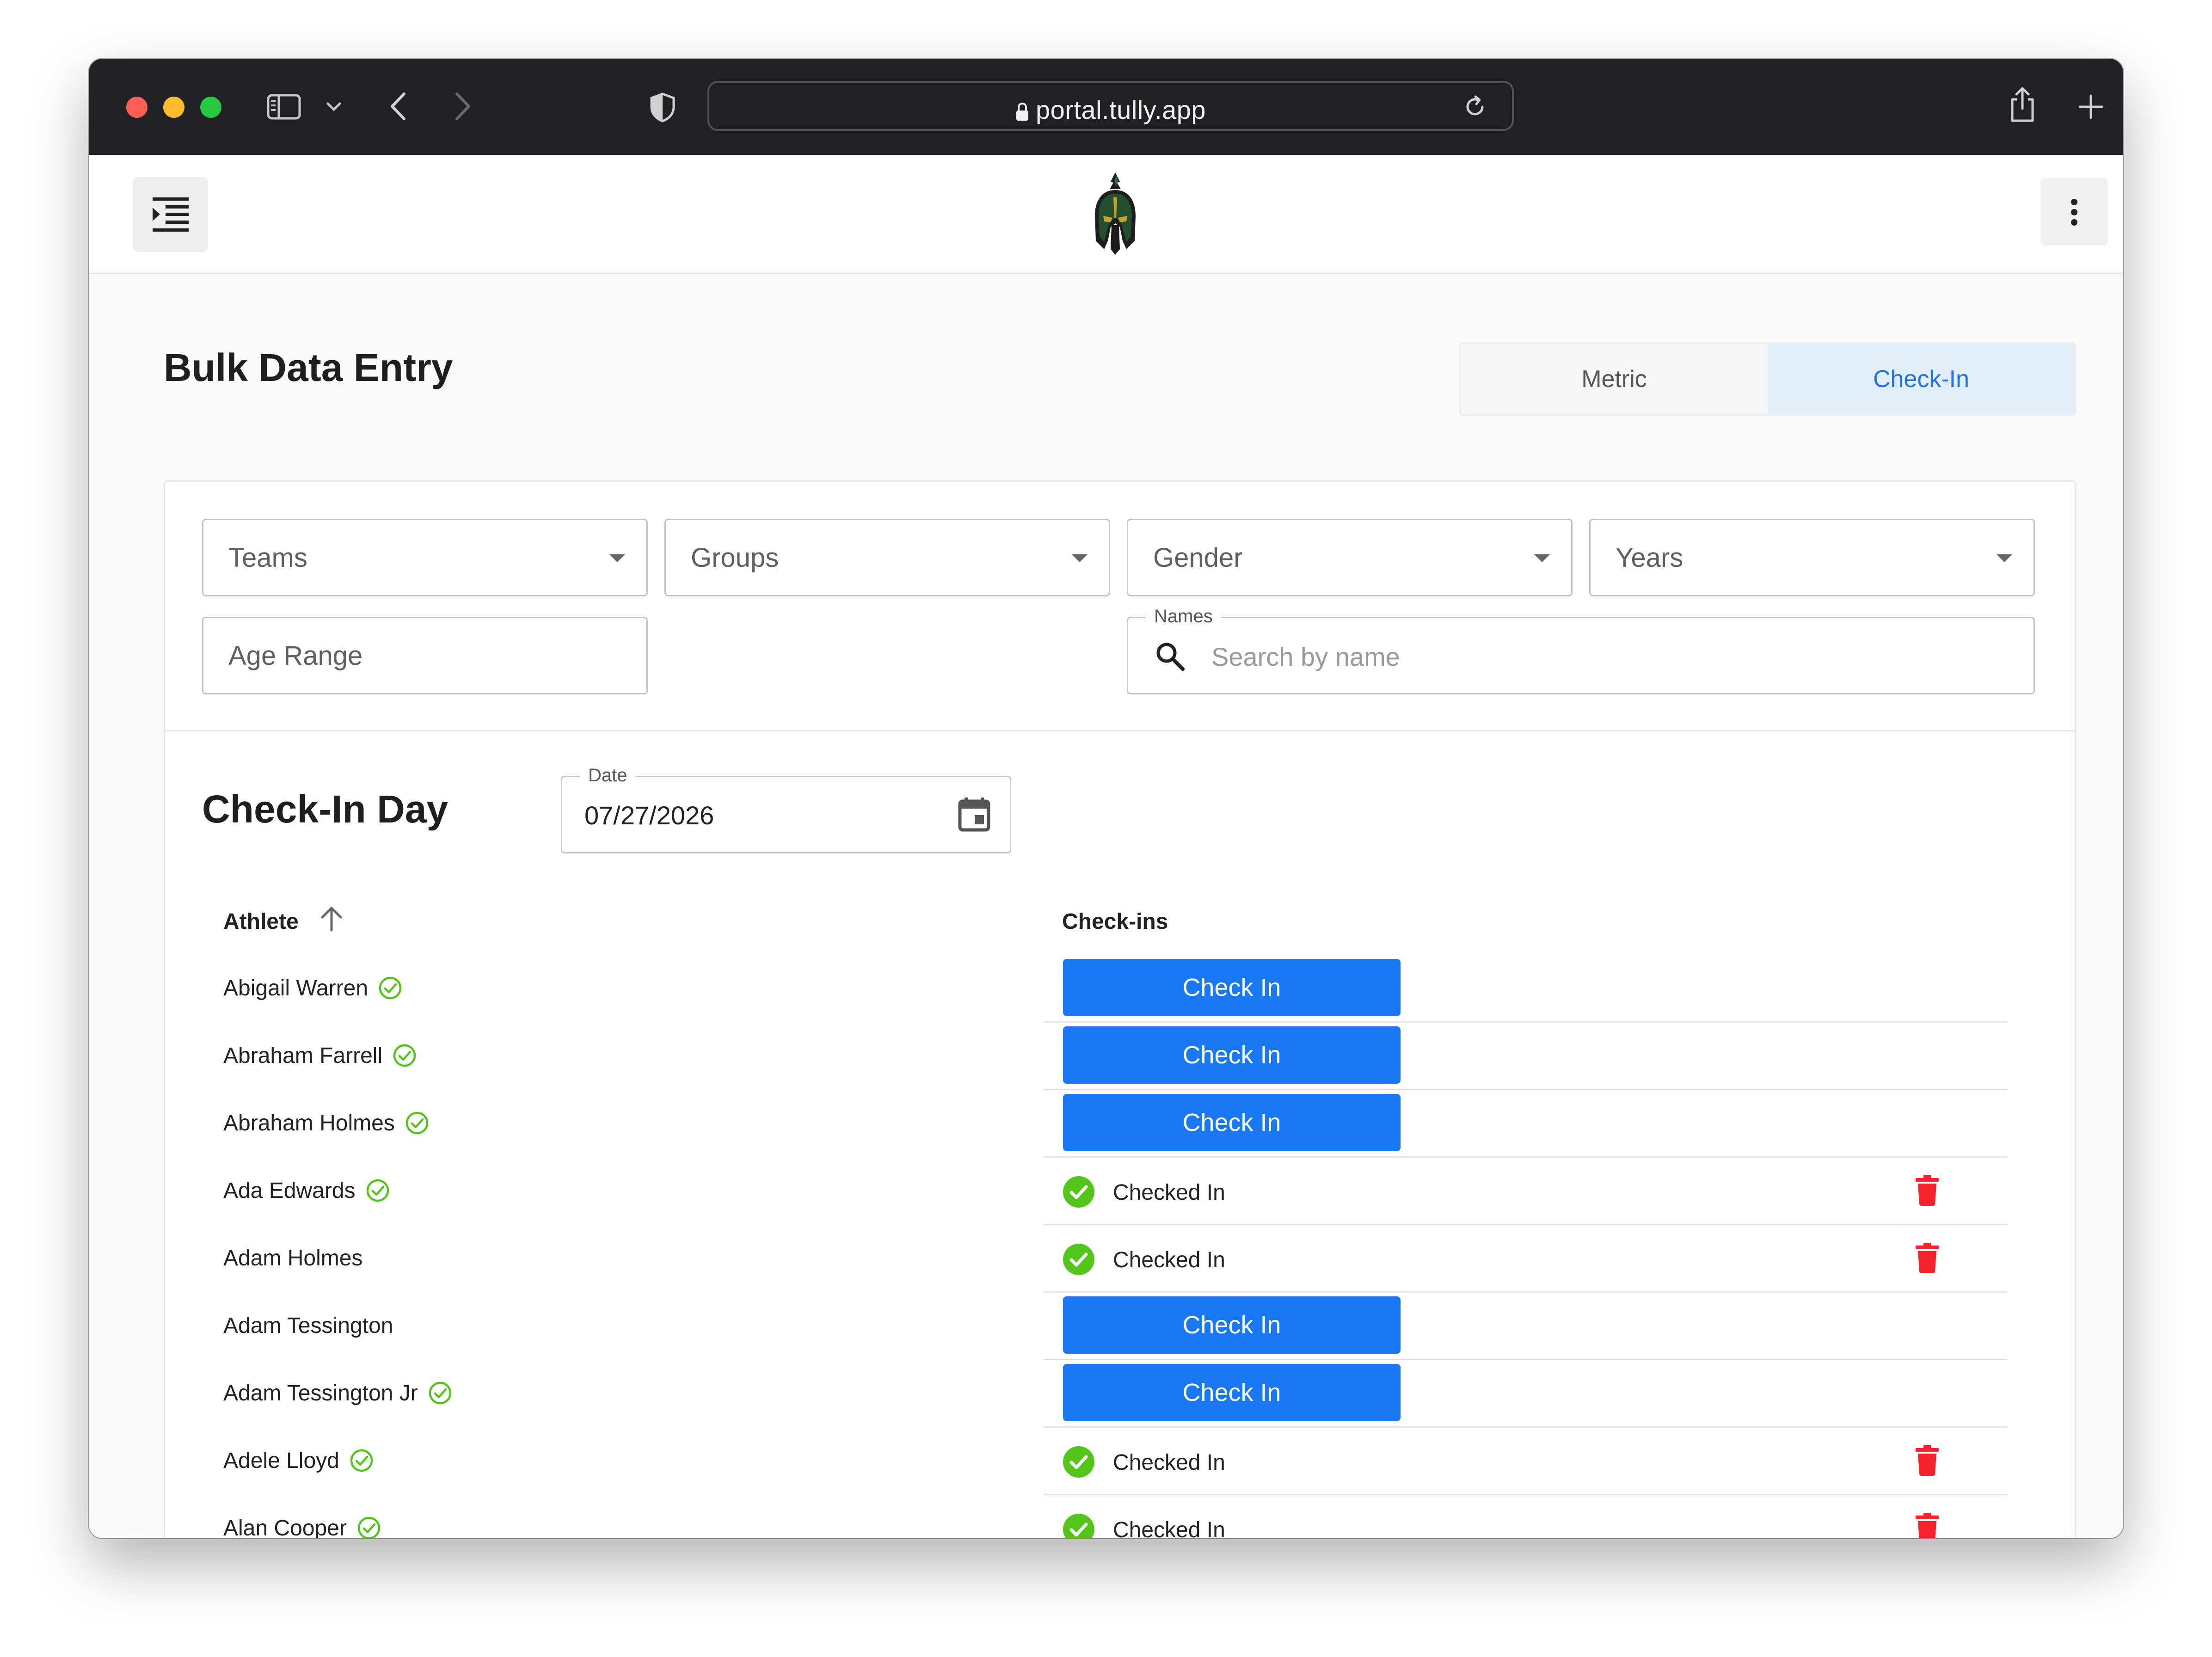 This screenshot has height=1657, width=2212. I want to click on athlete-name: Abraham Holmes, so click(309, 1123).